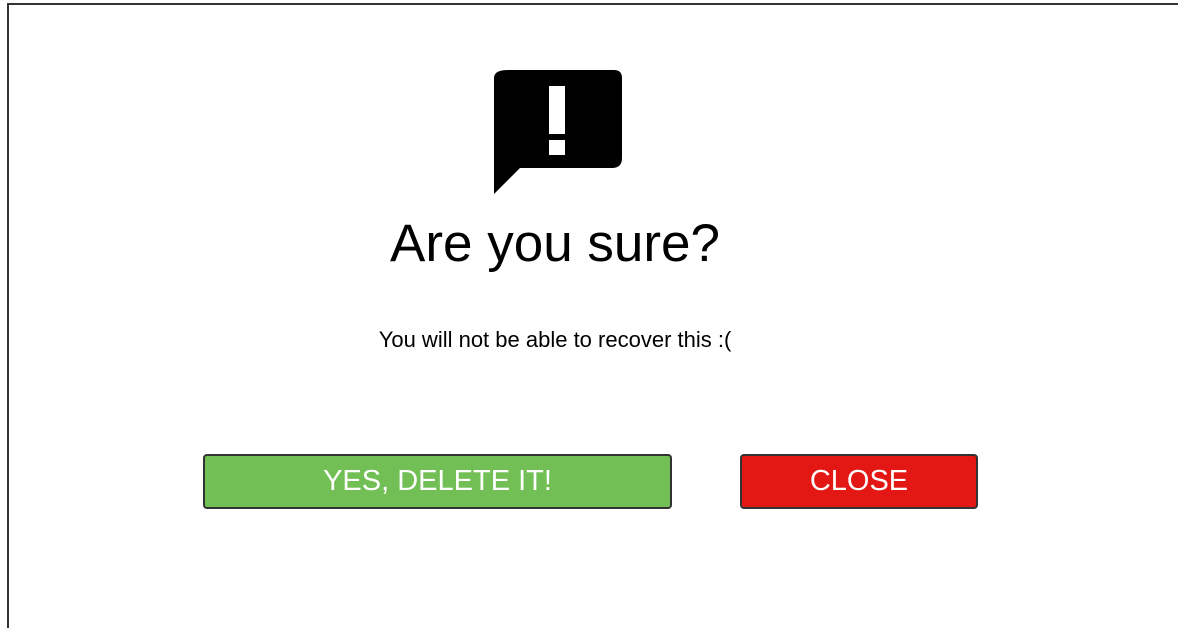 This screenshot has height=628, width=1178. Describe the element at coordinates (859, 481) in the screenshot. I see `close-button: CLOSE` at that location.